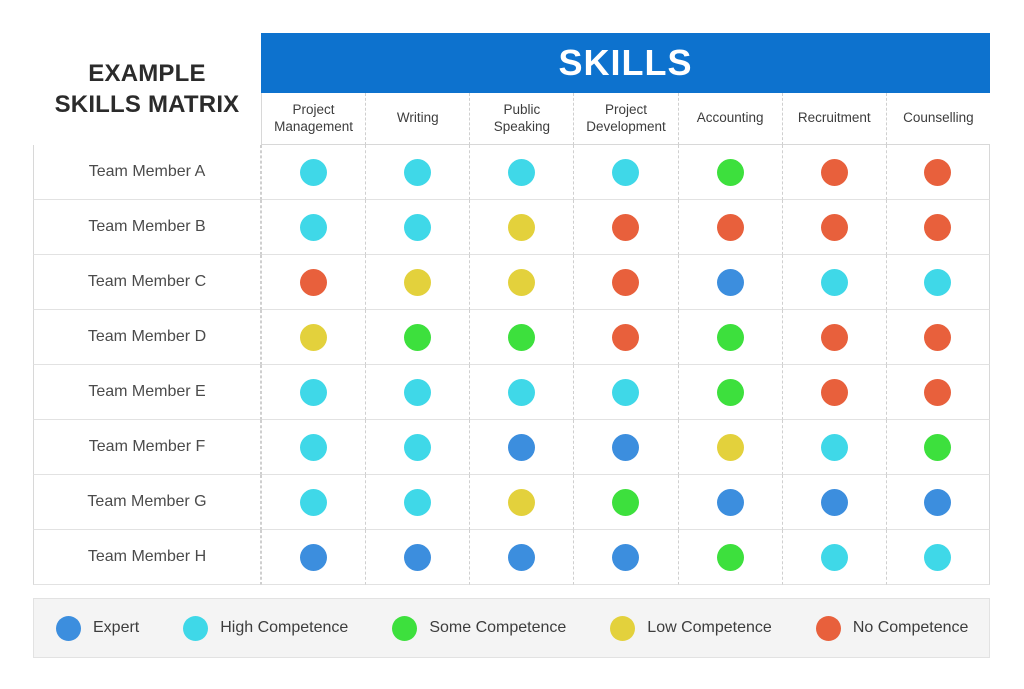 The height and width of the screenshot is (689, 1024). What do you see at coordinates (147, 282) in the screenshot?
I see `row-header-member: Team Member C` at bounding box center [147, 282].